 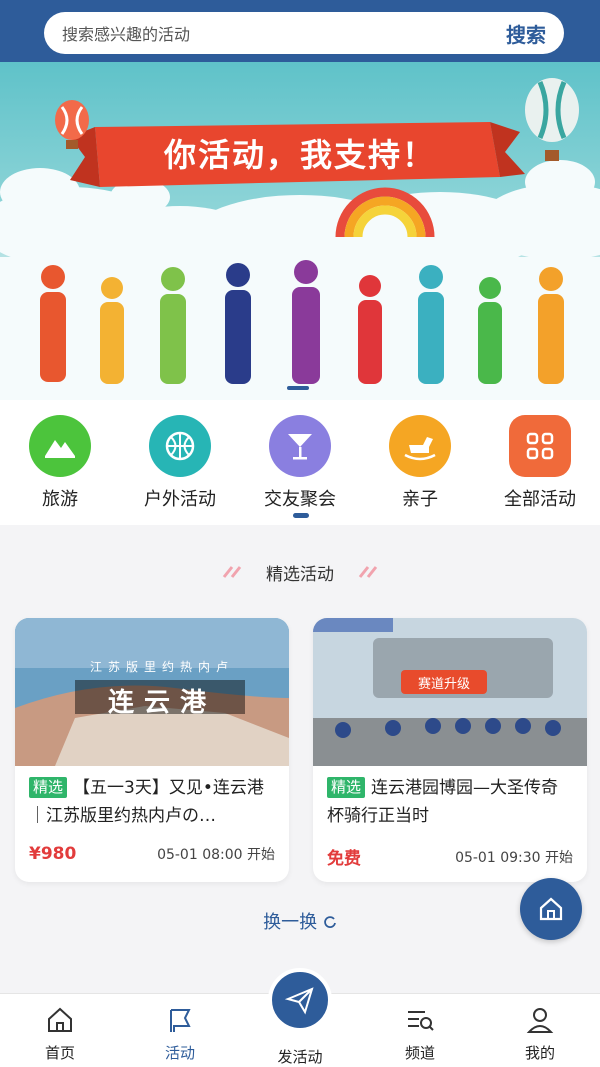 I want to click on refresh-button: 换一换, so click(x=300, y=921).